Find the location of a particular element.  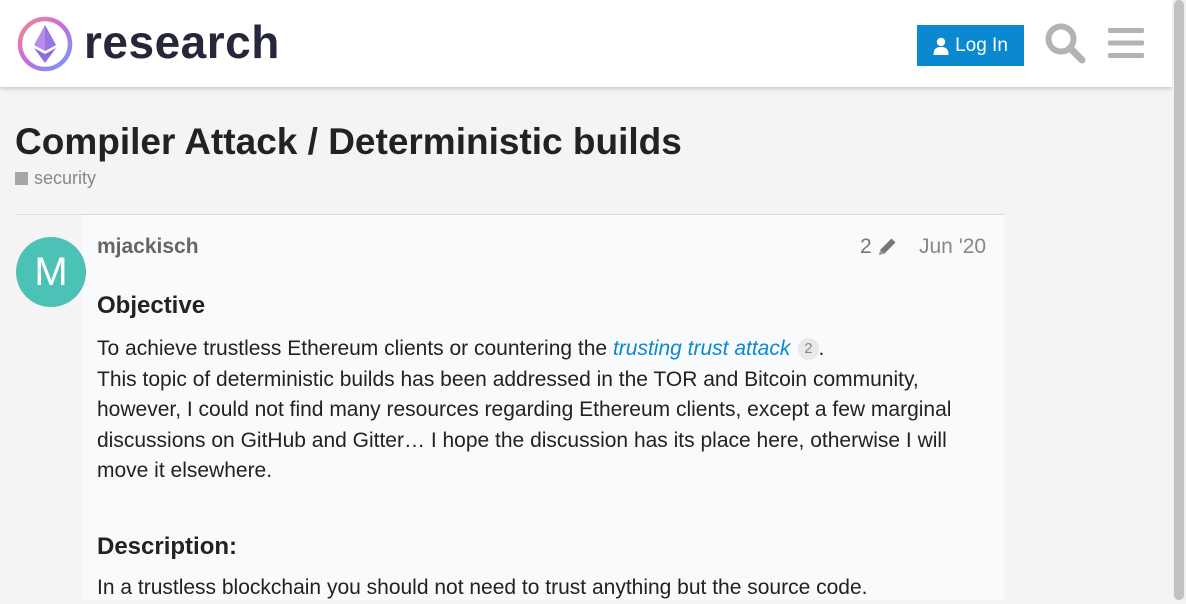

scrollbar-thumb is located at coordinates (1179, 300).